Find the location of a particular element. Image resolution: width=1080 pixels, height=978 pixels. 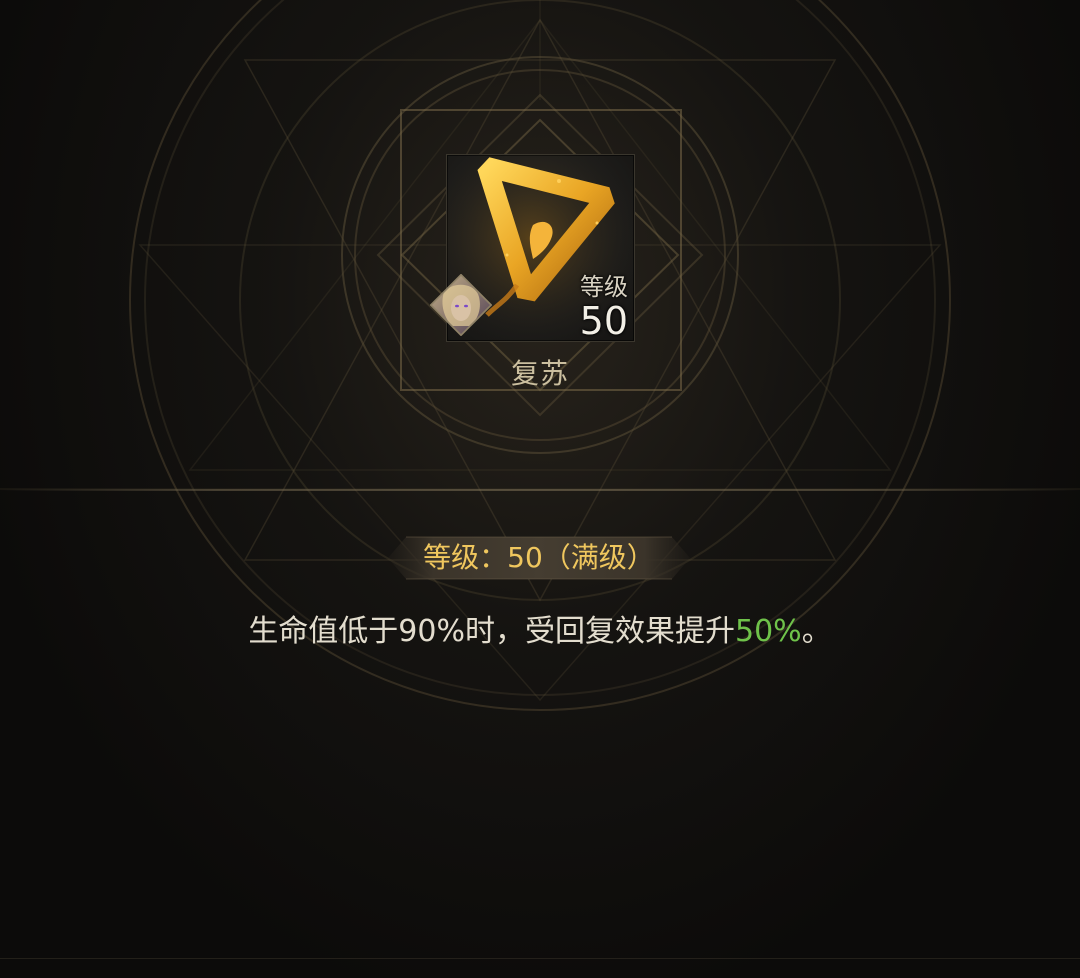

level-banner: 等级：50（满级） is located at coordinates (539, 558).